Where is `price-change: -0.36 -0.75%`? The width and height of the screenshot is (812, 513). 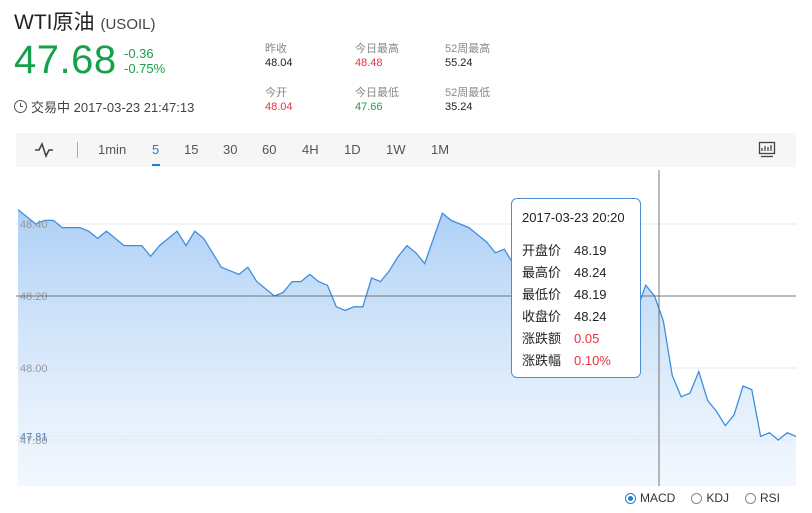 price-change: -0.36 -0.75% is located at coordinates (144, 61).